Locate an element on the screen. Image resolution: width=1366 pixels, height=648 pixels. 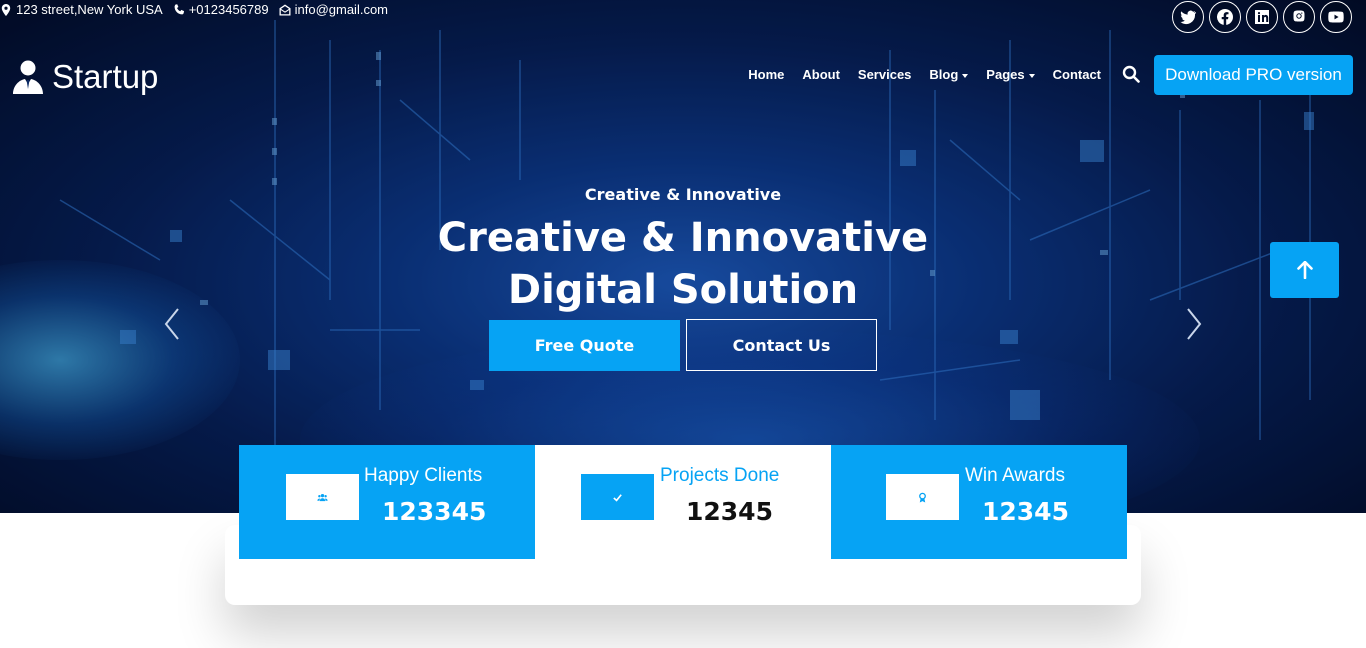
stat-win-awards: Win Awards 12345 is located at coordinates (979, 502).